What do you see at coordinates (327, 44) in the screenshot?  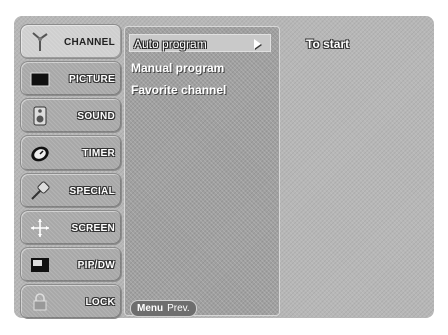 I see `to-start-option: To start` at bounding box center [327, 44].